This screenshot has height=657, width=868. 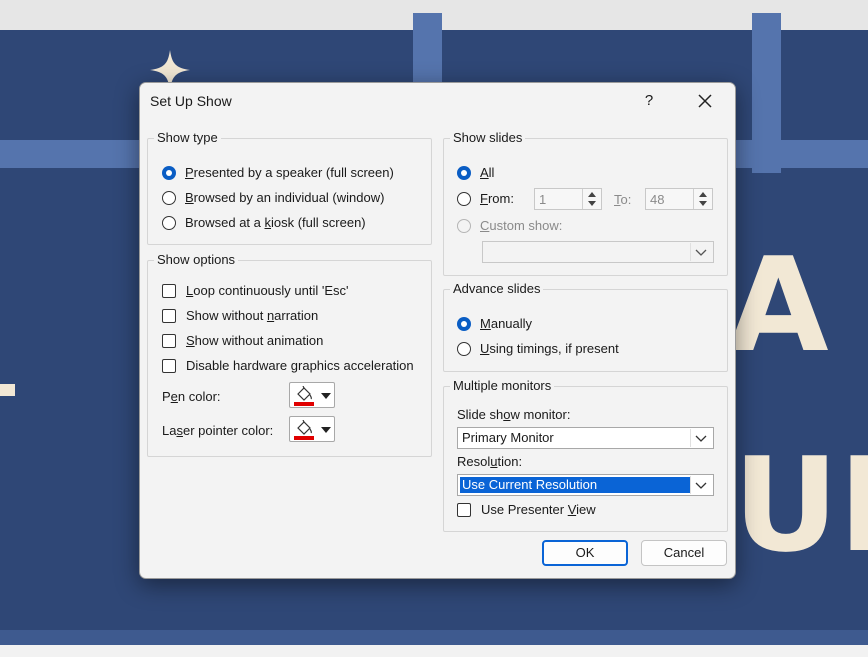 I want to click on from-slide-spinner: 1, so click(x=568, y=199).